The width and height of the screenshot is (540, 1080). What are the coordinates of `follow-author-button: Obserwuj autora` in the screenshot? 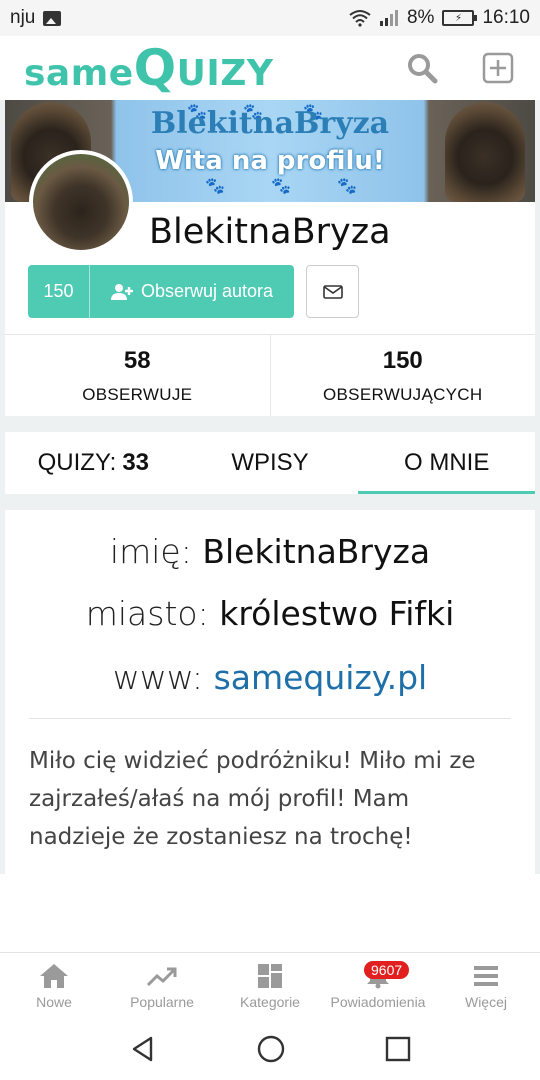 It's located at (192, 291).